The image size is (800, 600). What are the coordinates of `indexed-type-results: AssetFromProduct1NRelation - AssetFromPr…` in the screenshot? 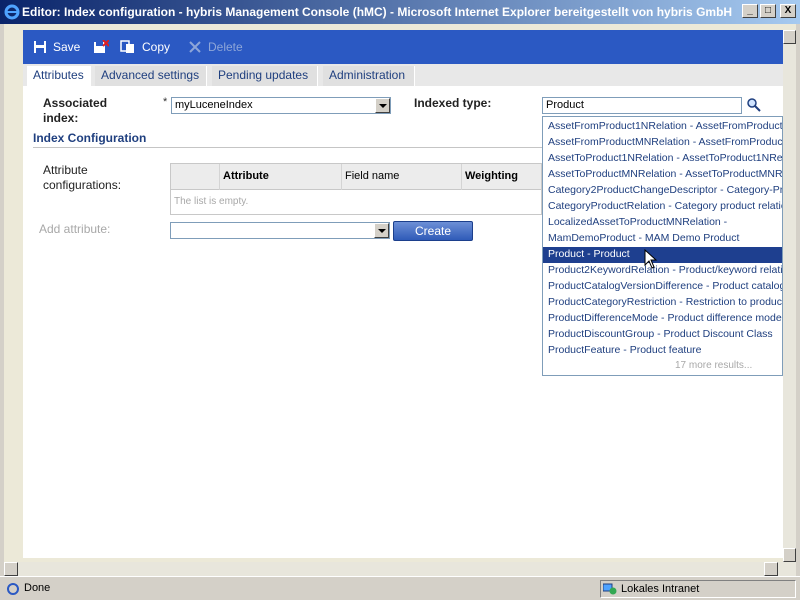 It's located at (662, 246).